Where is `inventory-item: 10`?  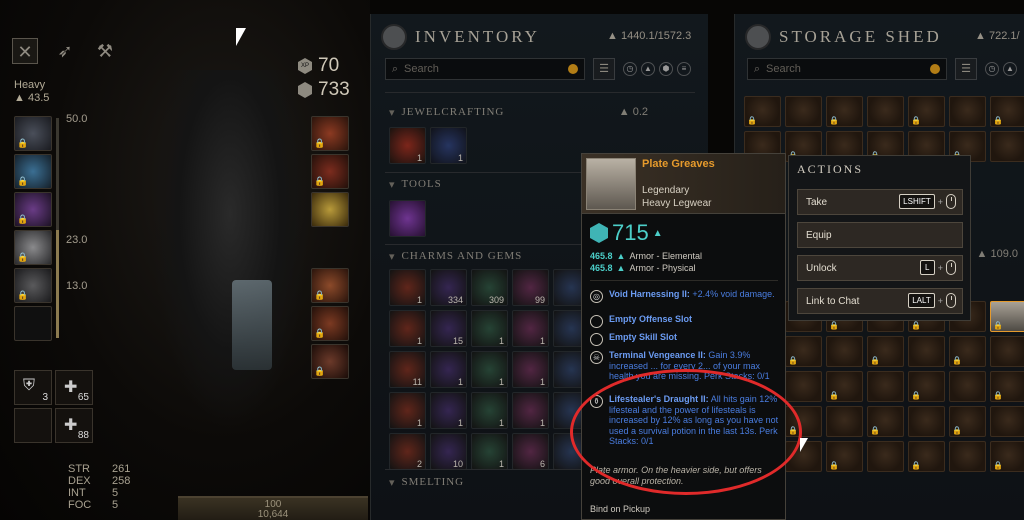 inventory-item: 10 is located at coordinates (448, 451).